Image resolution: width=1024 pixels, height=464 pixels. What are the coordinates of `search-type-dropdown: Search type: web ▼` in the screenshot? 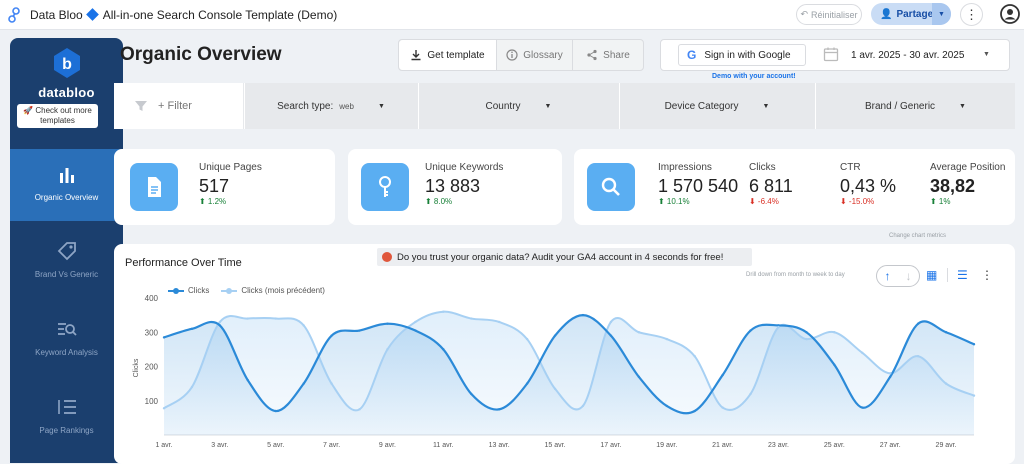 It's located at (330, 106).